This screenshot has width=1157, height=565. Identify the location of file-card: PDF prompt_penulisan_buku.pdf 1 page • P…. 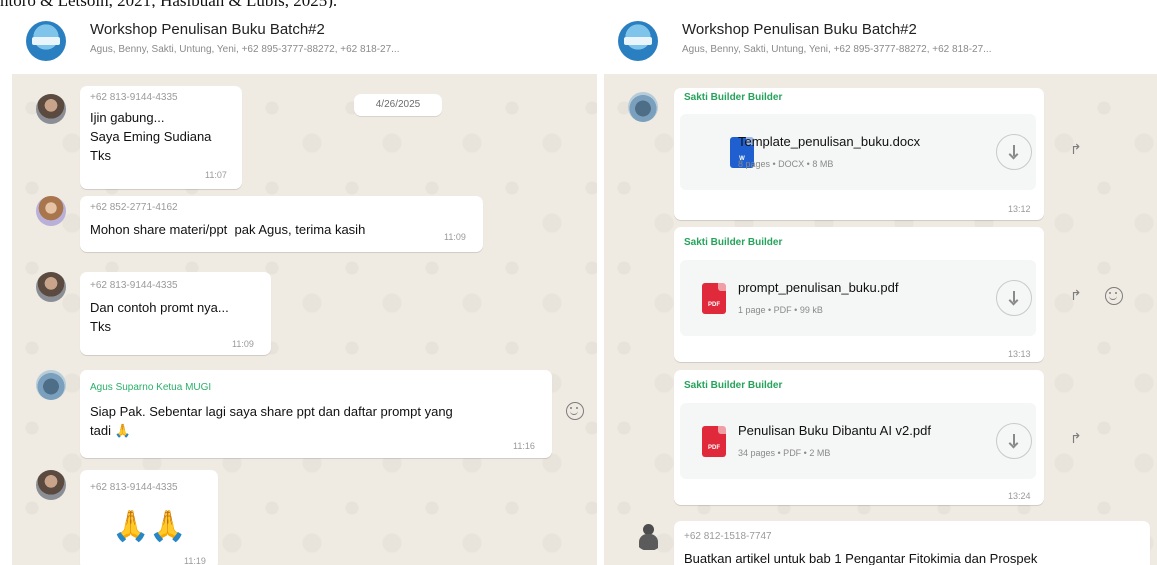
(858, 298).